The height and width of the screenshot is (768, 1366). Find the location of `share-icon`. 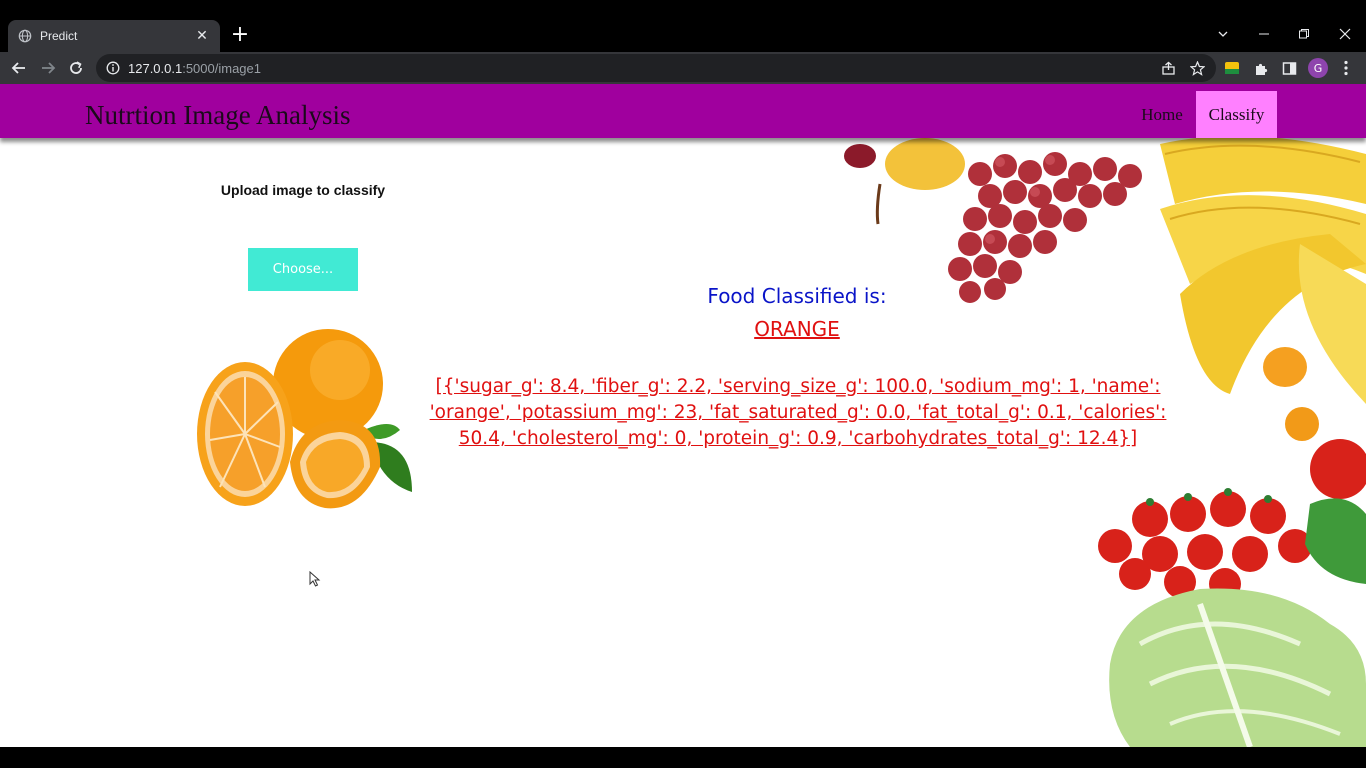

share-icon is located at coordinates (1168, 68).